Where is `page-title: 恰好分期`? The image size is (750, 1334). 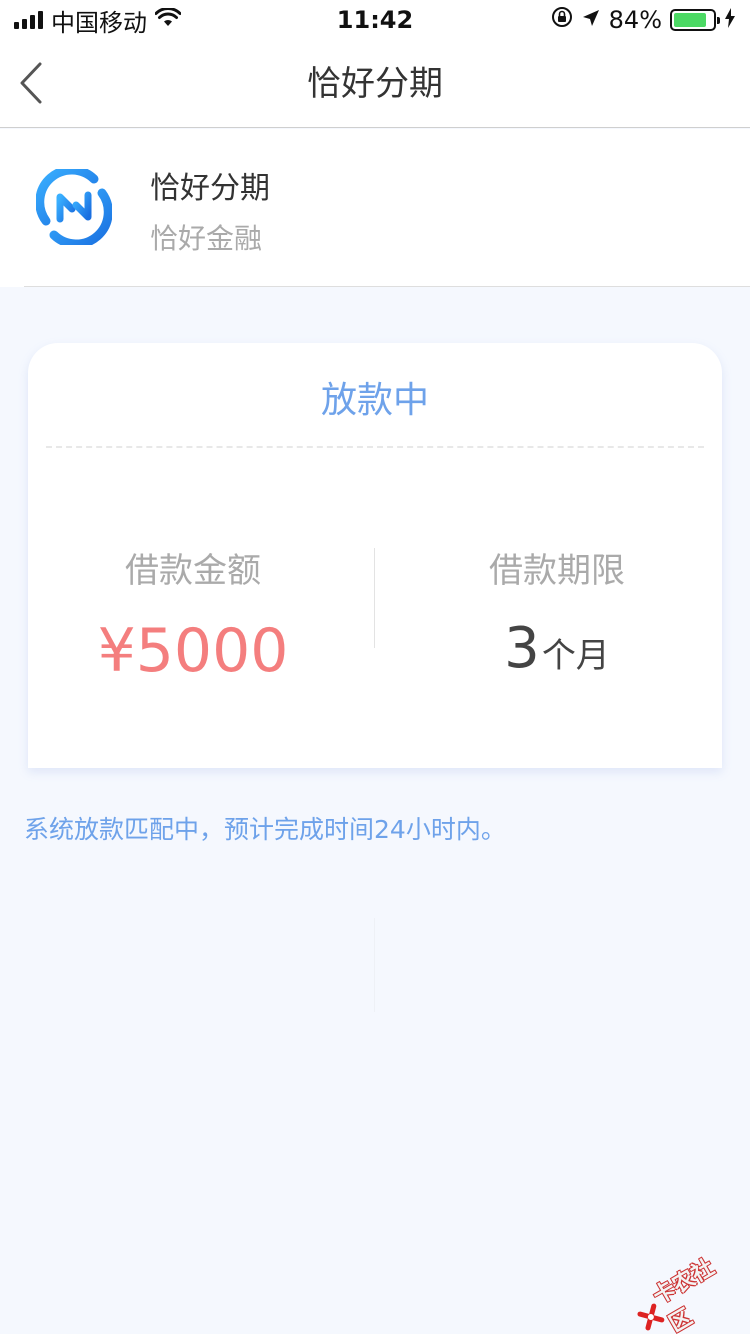
page-title: 恰好分期 is located at coordinates (375, 84).